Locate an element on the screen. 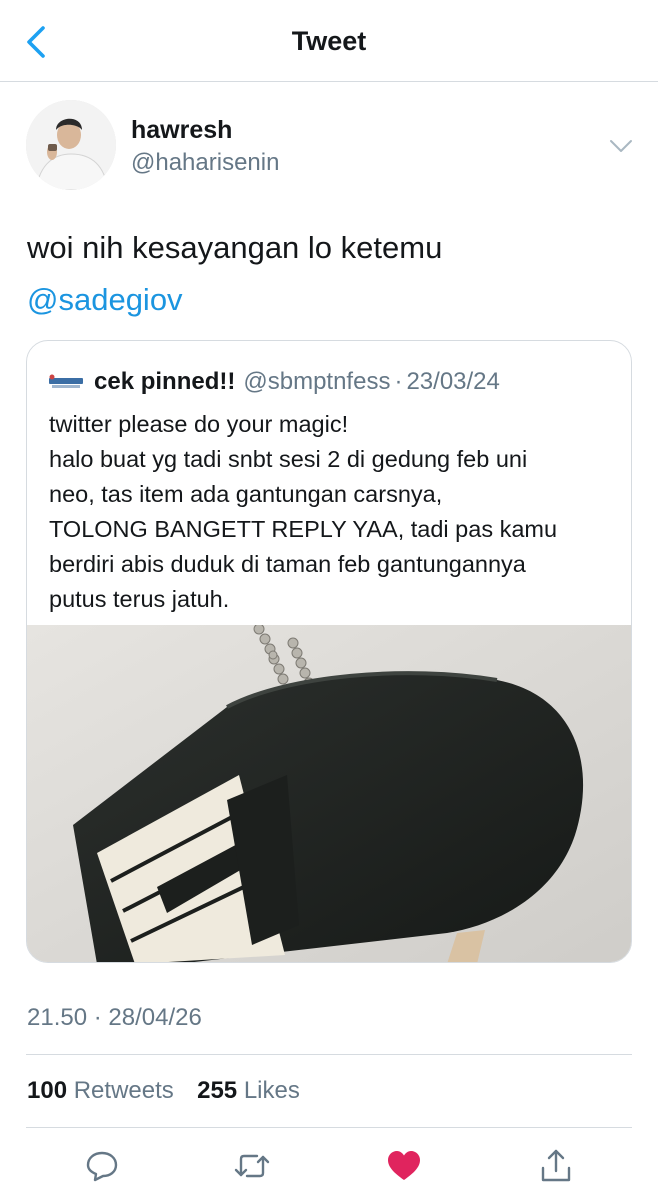 Image resolution: width=658 pixels, height=1200 pixels. retweets-label: Retweets is located at coordinates (123, 1090).